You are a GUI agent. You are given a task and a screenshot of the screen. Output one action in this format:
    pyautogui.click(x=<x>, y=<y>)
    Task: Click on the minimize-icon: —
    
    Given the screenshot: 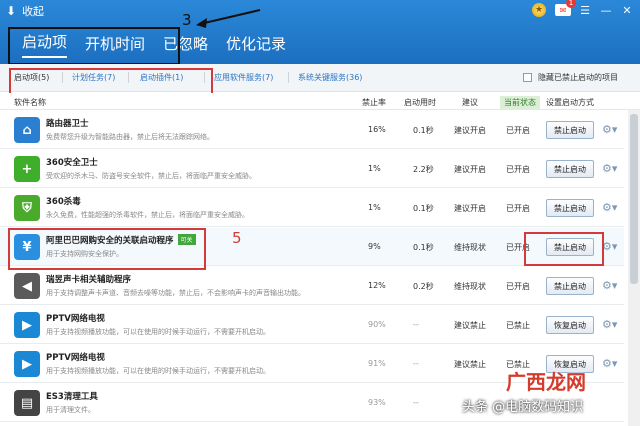 What is the action you would take?
    pyautogui.click(x=606, y=10)
    